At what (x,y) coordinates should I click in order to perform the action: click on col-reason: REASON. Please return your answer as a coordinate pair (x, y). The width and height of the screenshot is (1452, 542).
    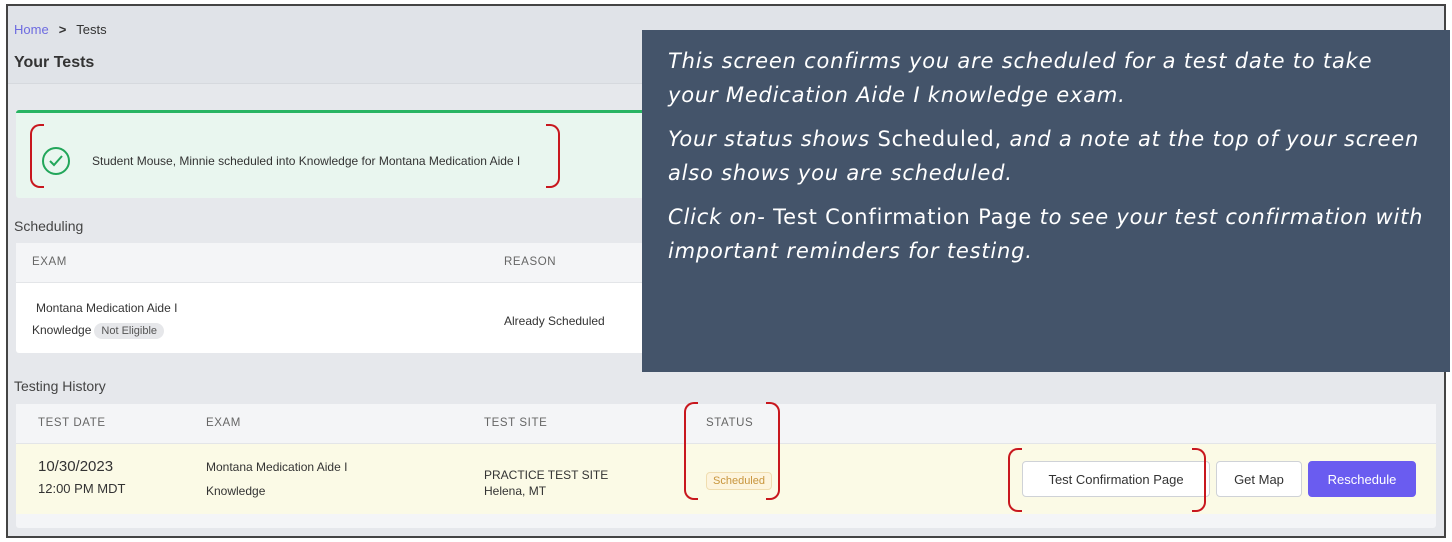
    Looking at the image, I should click on (530, 262).